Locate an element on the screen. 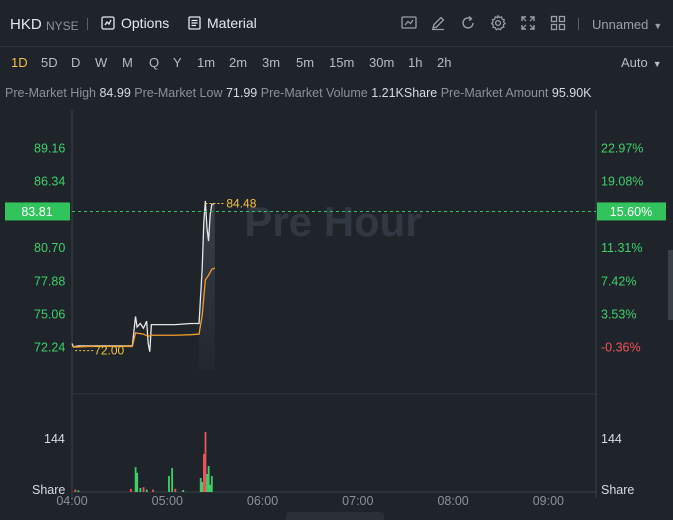  period-tab-5m: 5m is located at coordinates (305, 62).